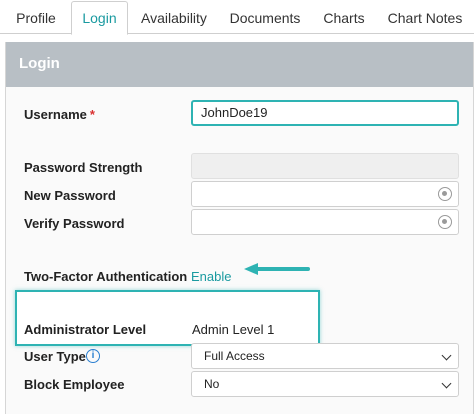 This screenshot has width=474, height=414. Describe the element at coordinates (74, 384) in the screenshot. I see `block-employee-label: Block Employee` at that location.